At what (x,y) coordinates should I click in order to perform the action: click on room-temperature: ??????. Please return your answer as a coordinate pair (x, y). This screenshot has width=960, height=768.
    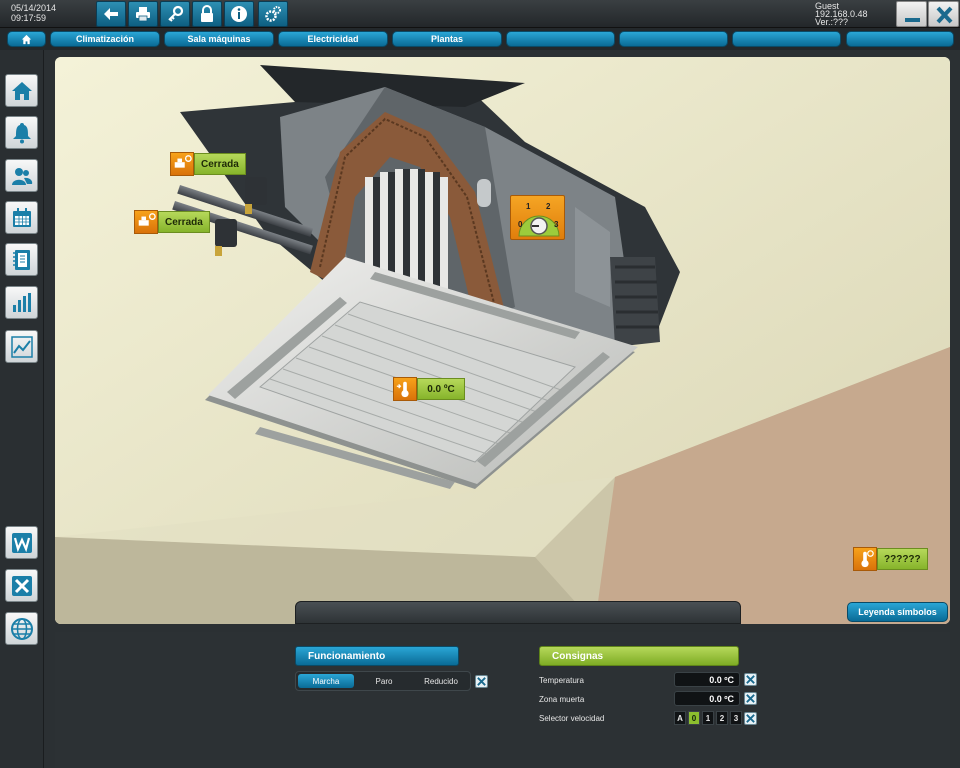
    Looking at the image, I should click on (890, 559).